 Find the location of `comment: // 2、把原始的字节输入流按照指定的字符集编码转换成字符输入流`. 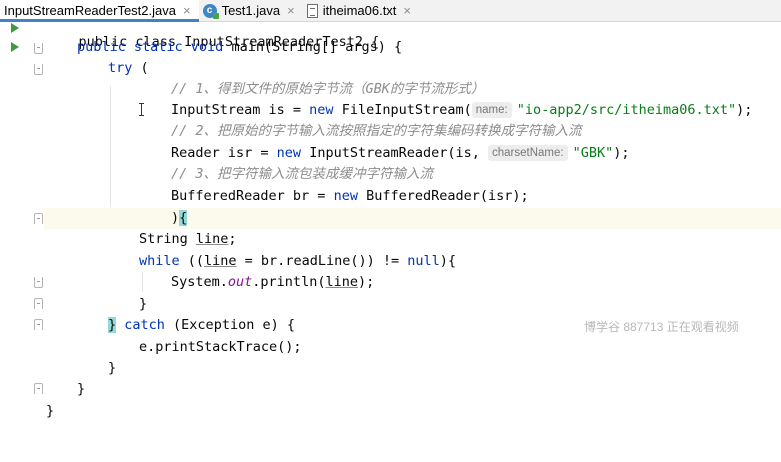

comment: // 2、把原始的字节输入流按照指定的字符集编码转换成字符输入流 is located at coordinates (376, 131).